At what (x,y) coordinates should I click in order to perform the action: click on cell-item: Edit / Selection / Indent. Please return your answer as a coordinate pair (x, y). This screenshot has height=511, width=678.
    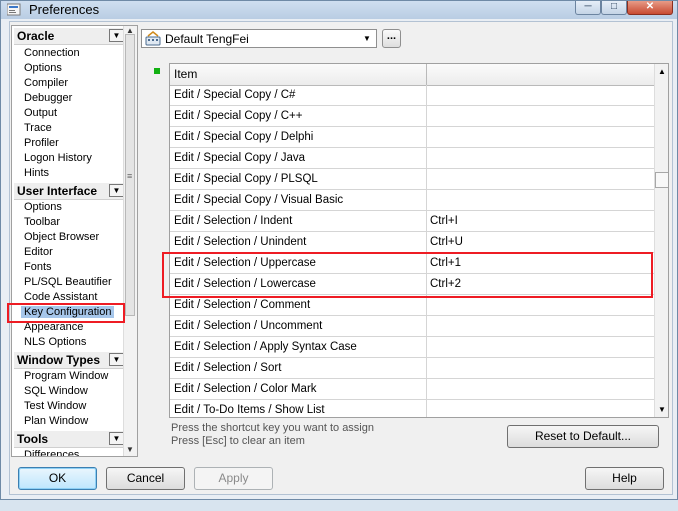
    Looking at the image, I should click on (233, 221).